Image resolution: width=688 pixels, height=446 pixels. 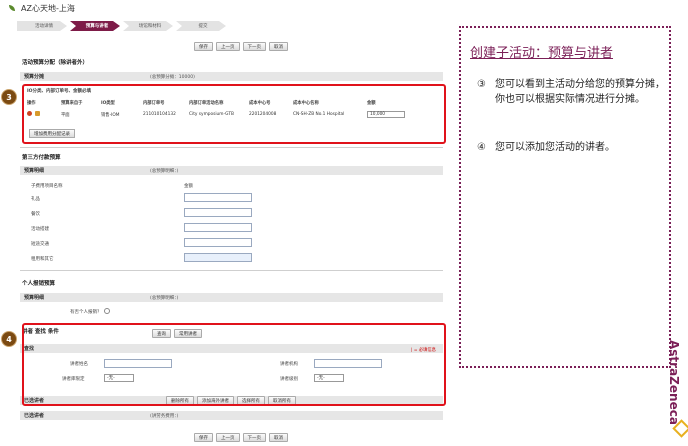 What do you see at coordinates (55, 63) in the screenshot?
I see `budget-alloc-title: 活动预算分配（除讲者外）` at bounding box center [55, 63].